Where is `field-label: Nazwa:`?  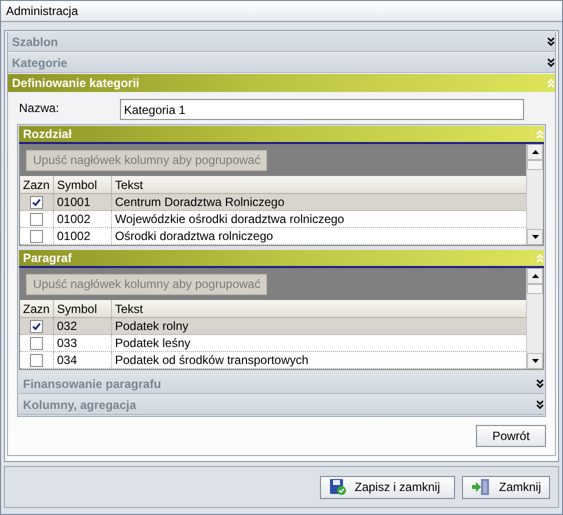
field-label: Nazwa: is located at coordinates (39, 108).